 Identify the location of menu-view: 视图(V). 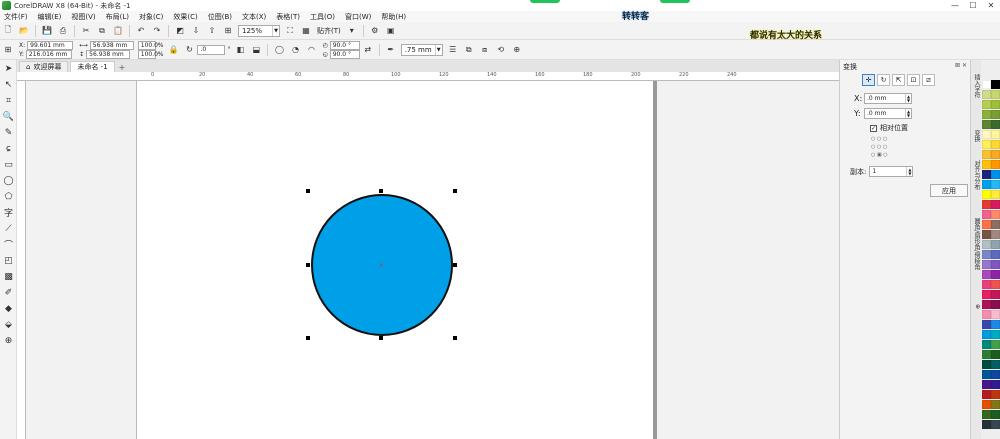
(83, 17).